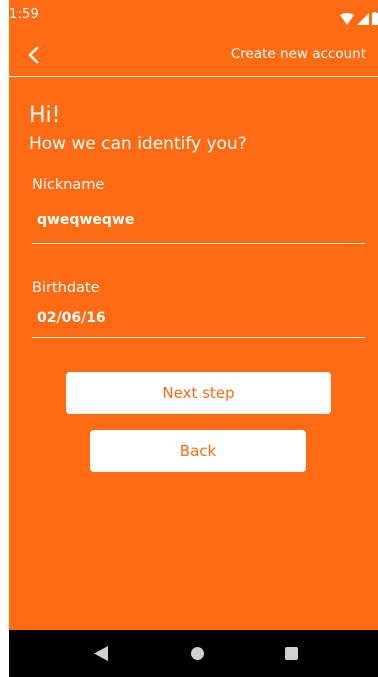 This screenshot has height=677, width=378. What do you see at coordinates (291, 653) in the screenshot?
I see `square-recents-icon` at bounding box center [291, 653].